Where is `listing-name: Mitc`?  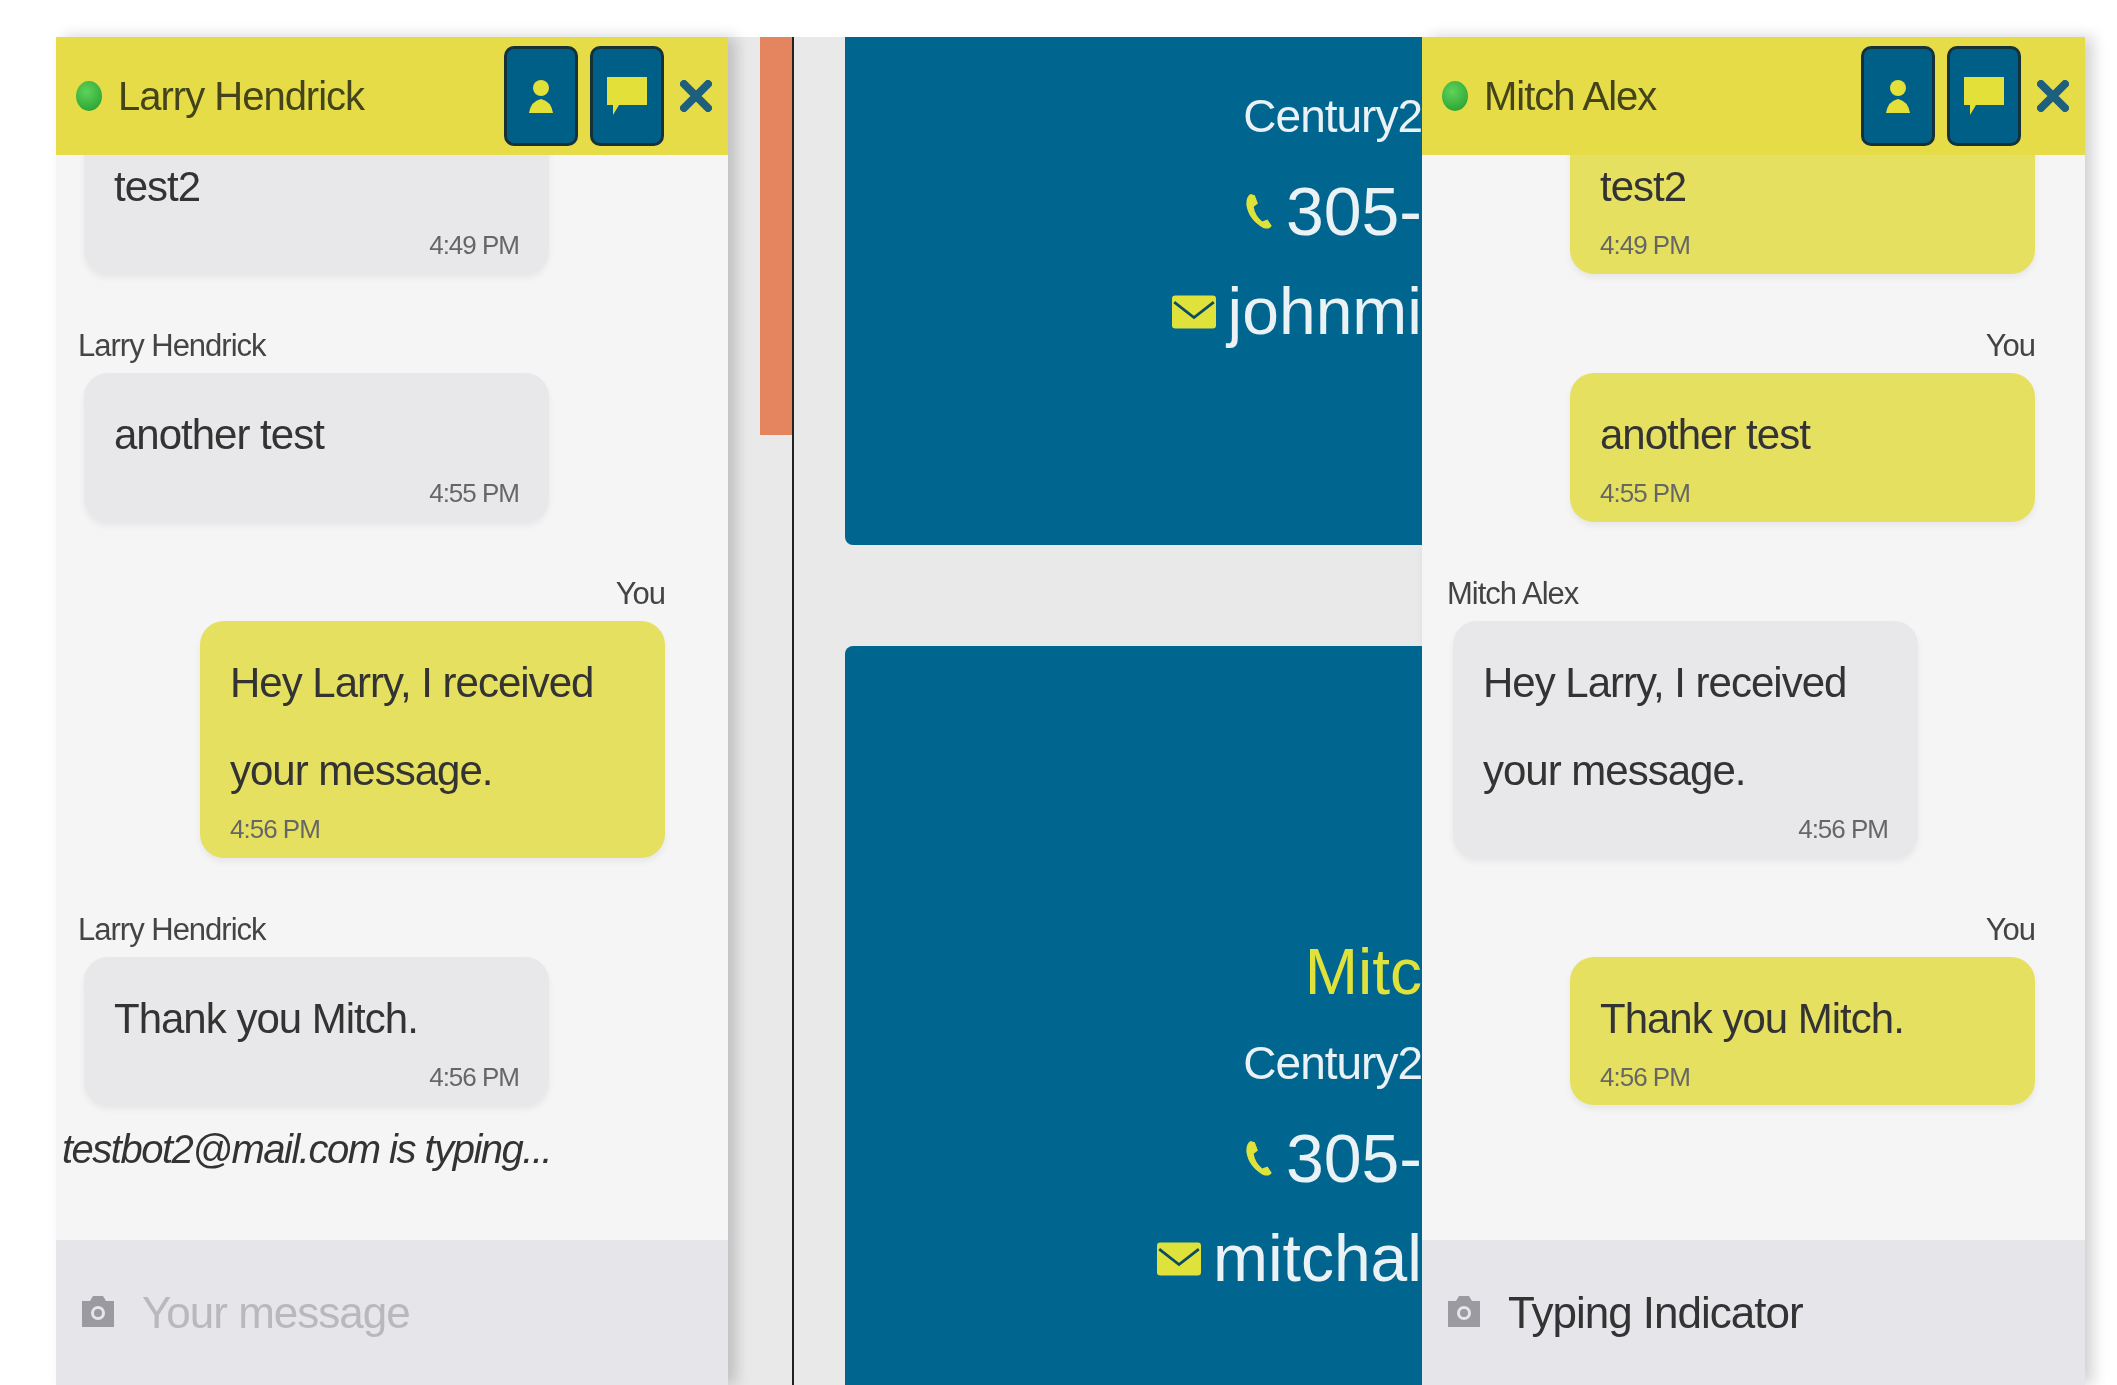 listing-name: Mitc is located at coordinates (1363, 972).